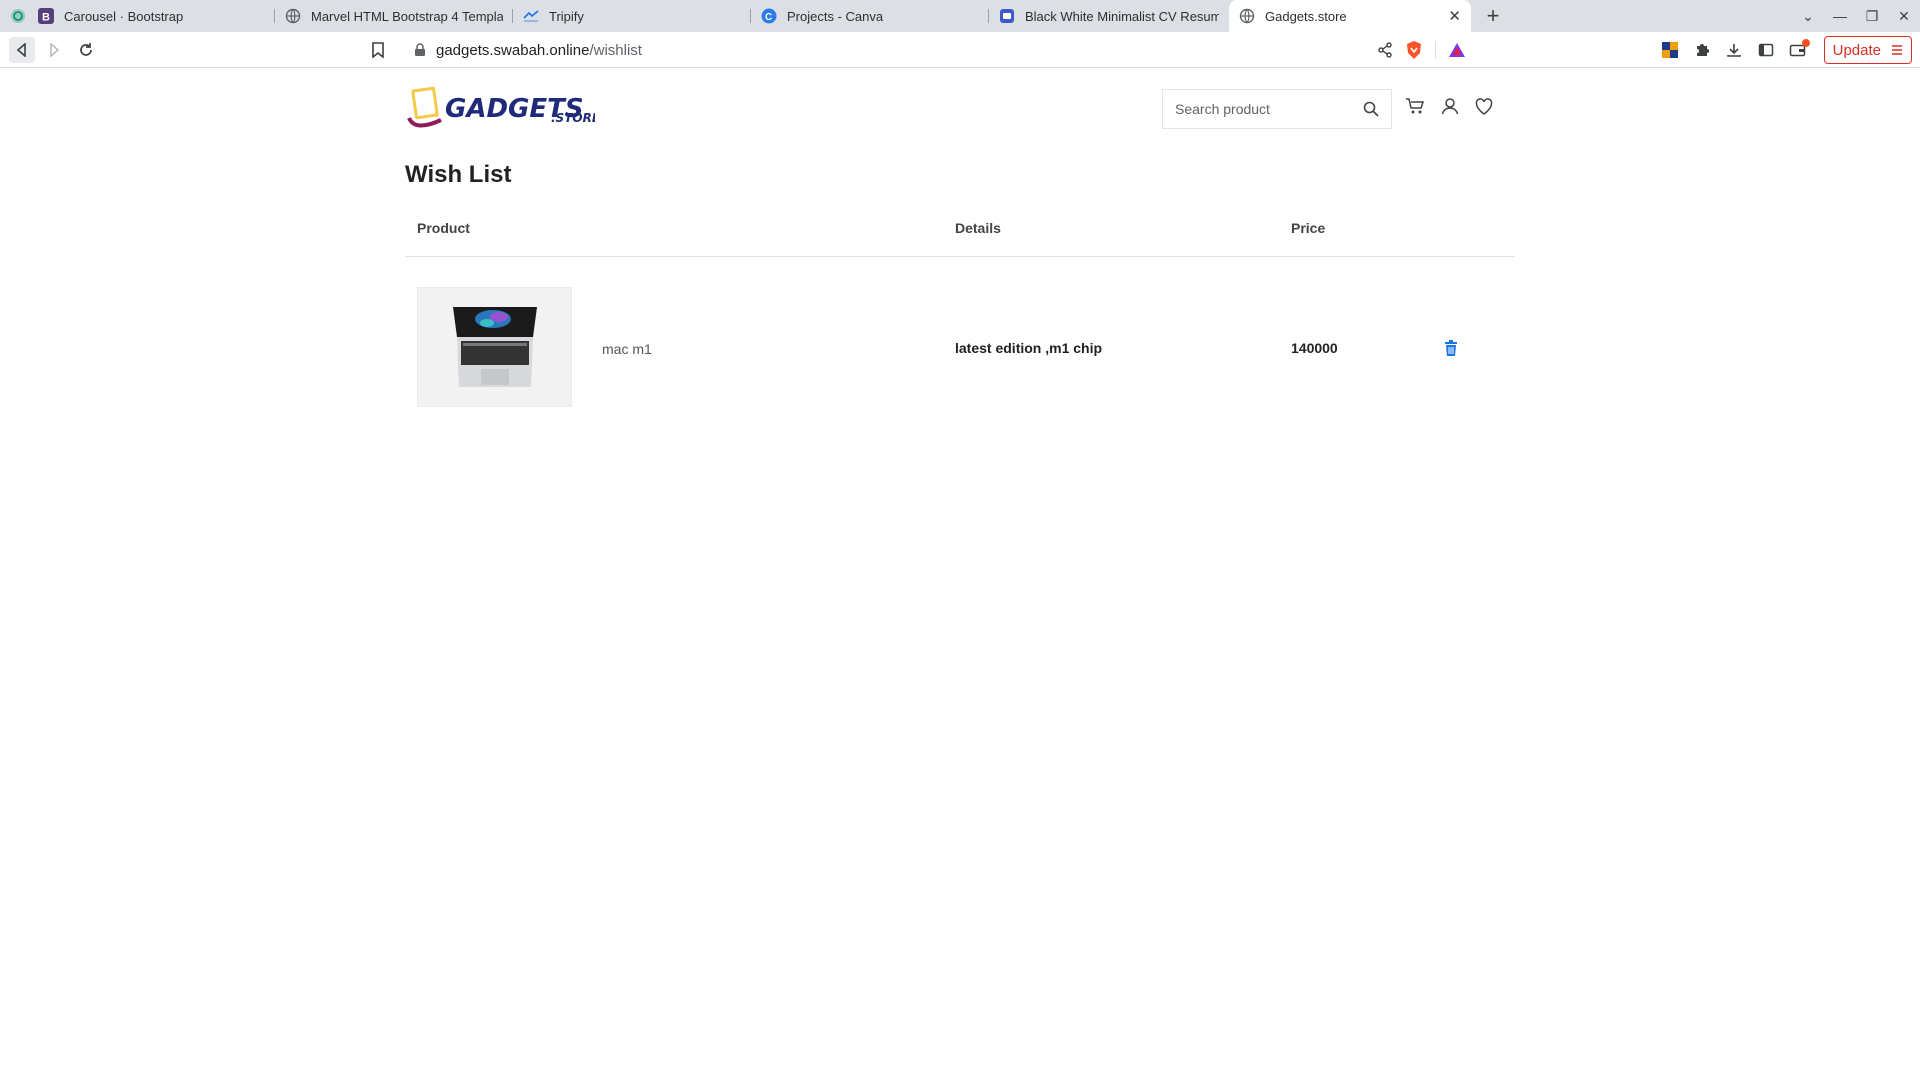 The width and height of the screenshot is (1920, 1080). I want to click on site-header: GADGETS .STORE, so click(960, 124).